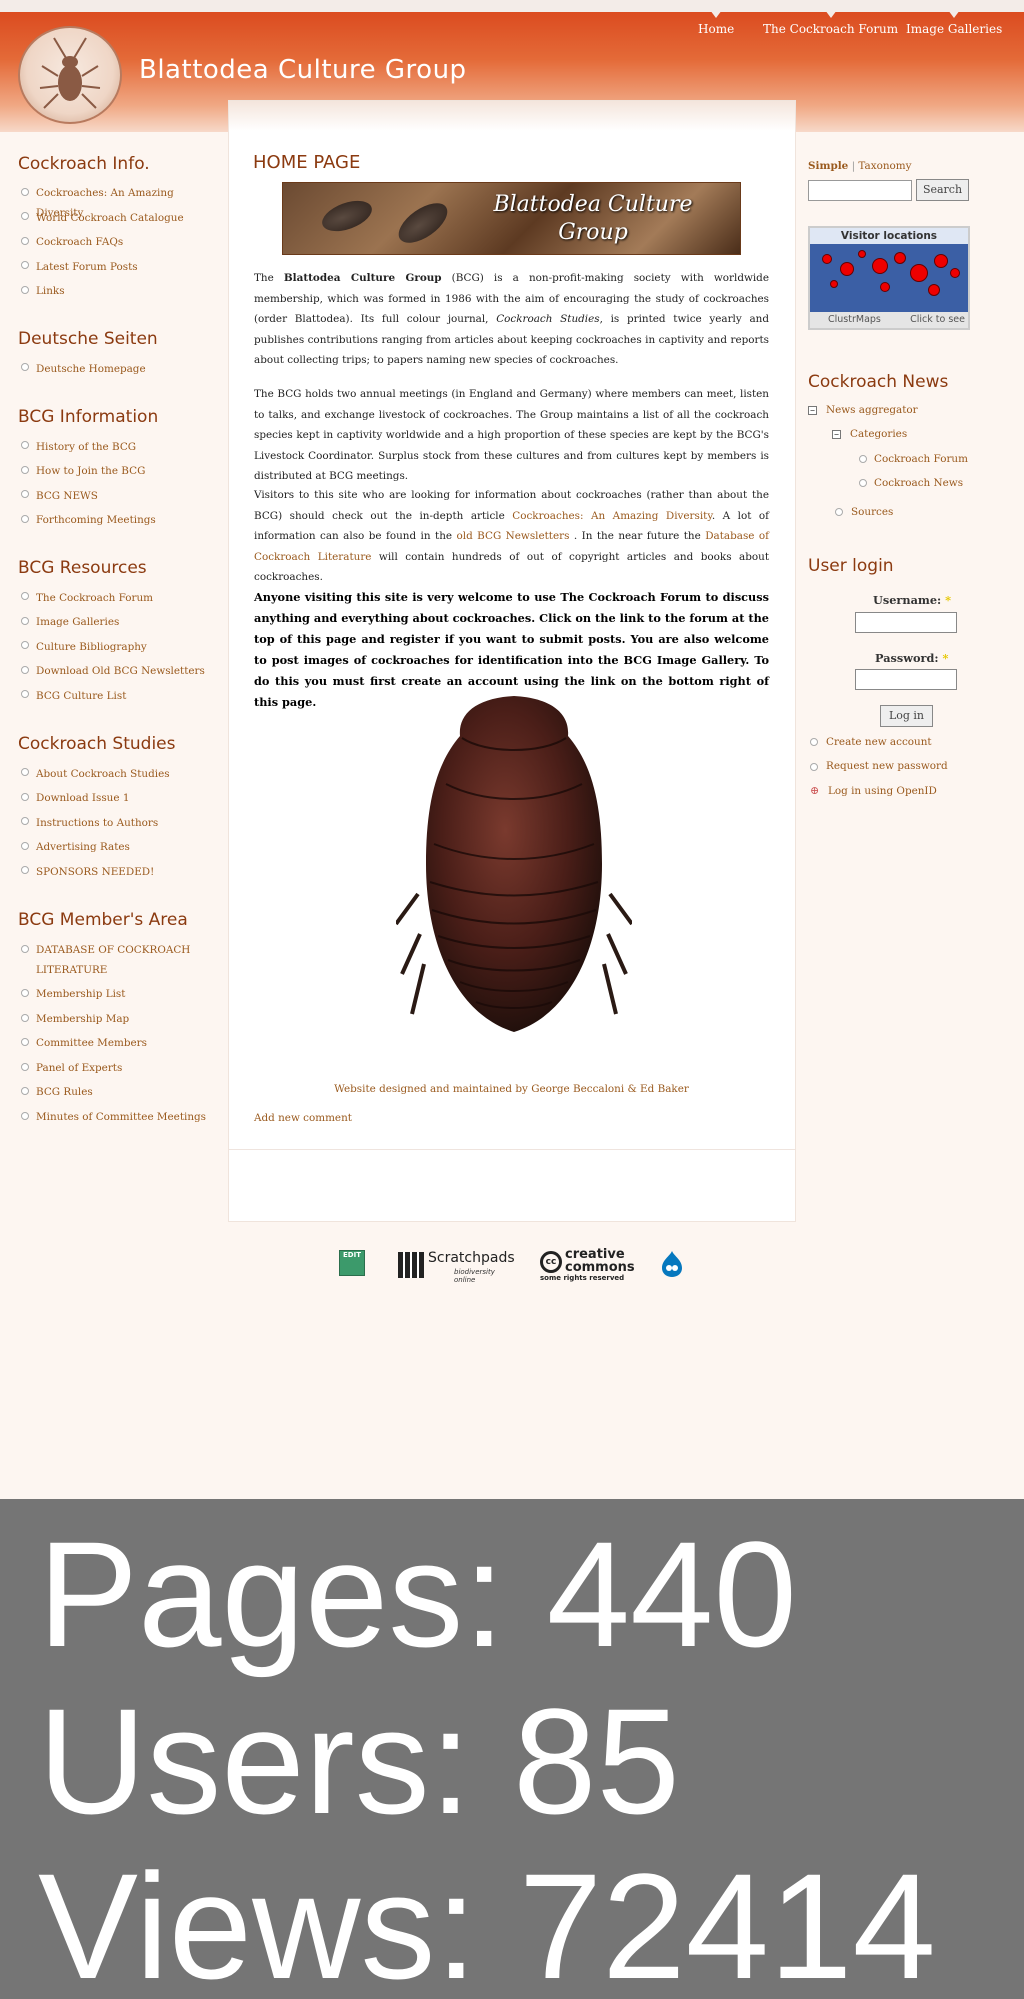  What do you see at coordinates (872, 410) in the screenshot?
I see `news-aggregator-link: News aggregator` at bounding box center [872, 410].